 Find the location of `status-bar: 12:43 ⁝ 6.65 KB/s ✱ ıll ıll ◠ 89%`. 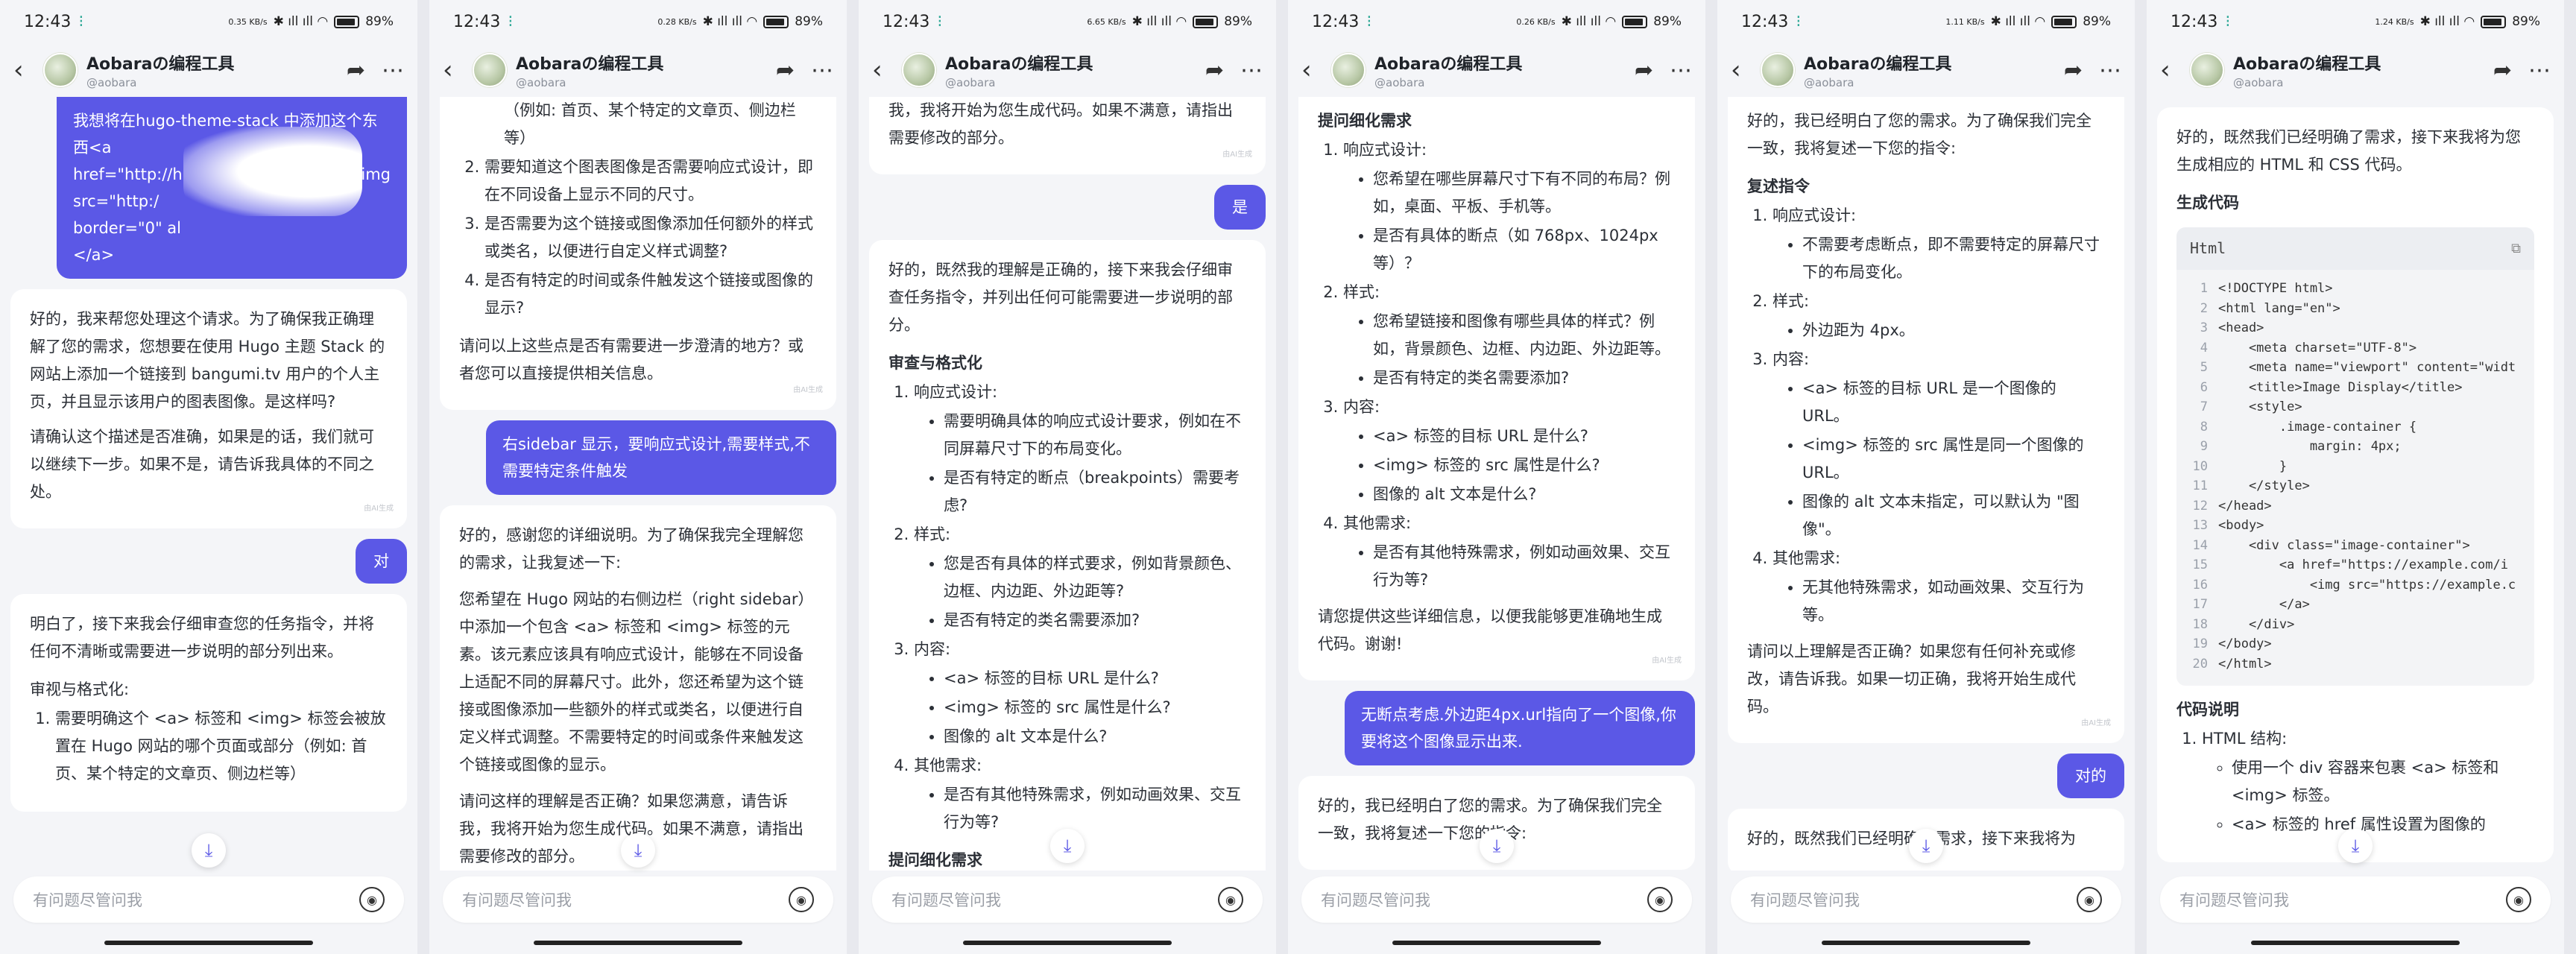

status-bar: 12:43 ⁝ 6.65 KB/s ✱ ıll ıll ◠ 89% is located at coordinates (1067, 22).